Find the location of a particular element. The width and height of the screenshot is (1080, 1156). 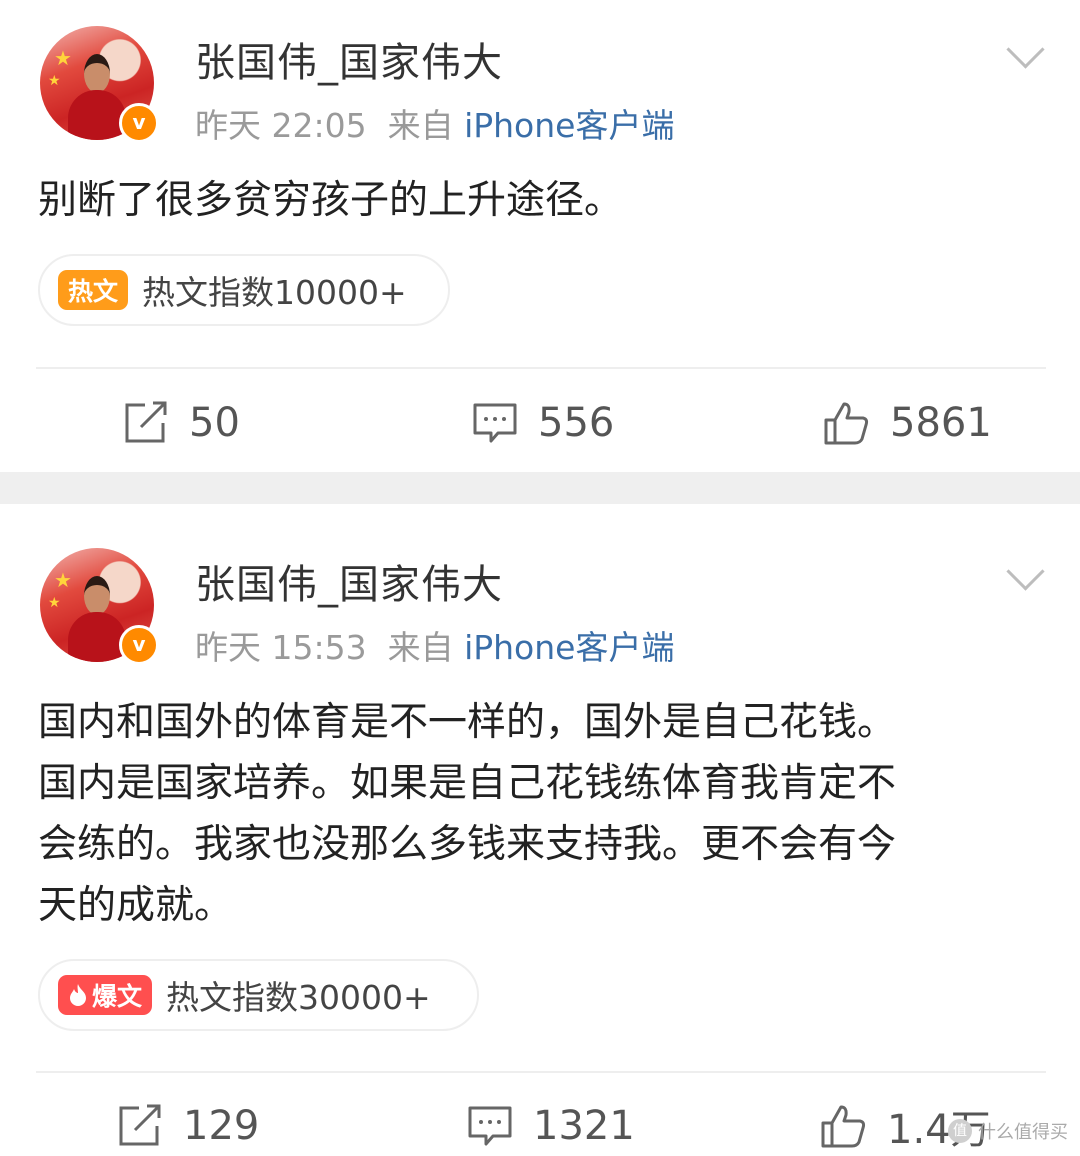

watermark: 值 什么值得买 is located at coordinates (1008, 1131).